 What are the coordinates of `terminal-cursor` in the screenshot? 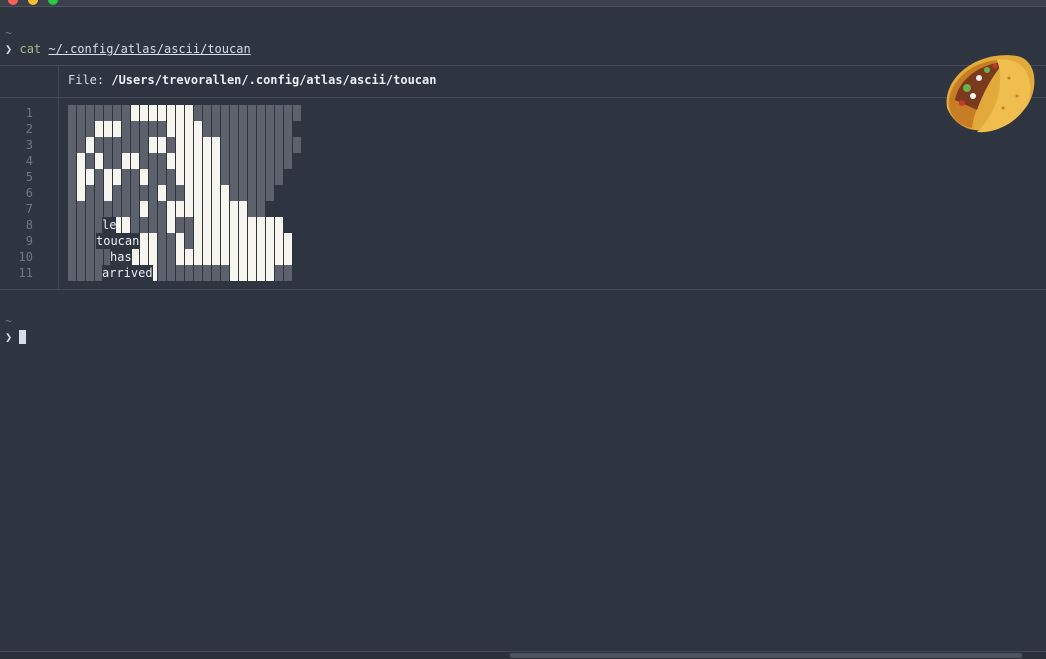 It's located at (22, 337).